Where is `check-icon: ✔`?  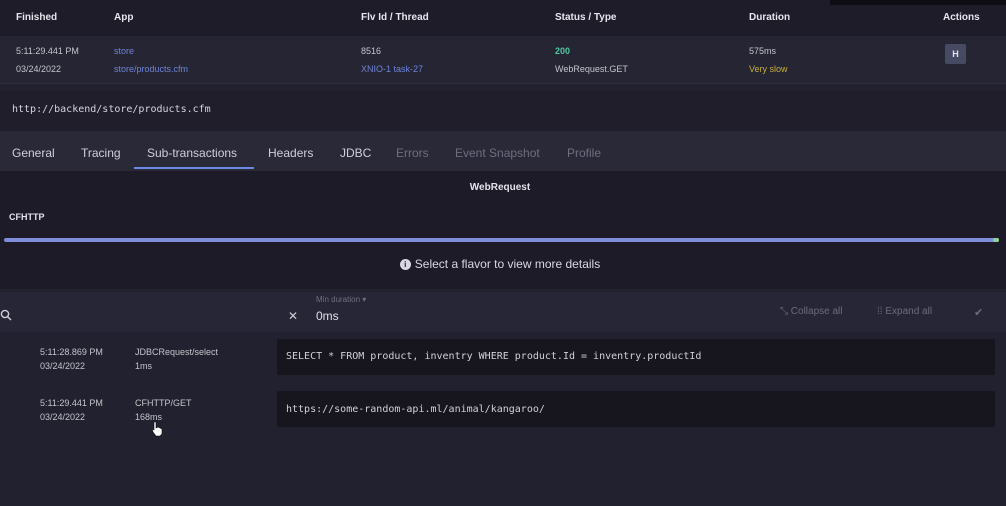 check-icon: ✔ is located at coordinates (978, 312).